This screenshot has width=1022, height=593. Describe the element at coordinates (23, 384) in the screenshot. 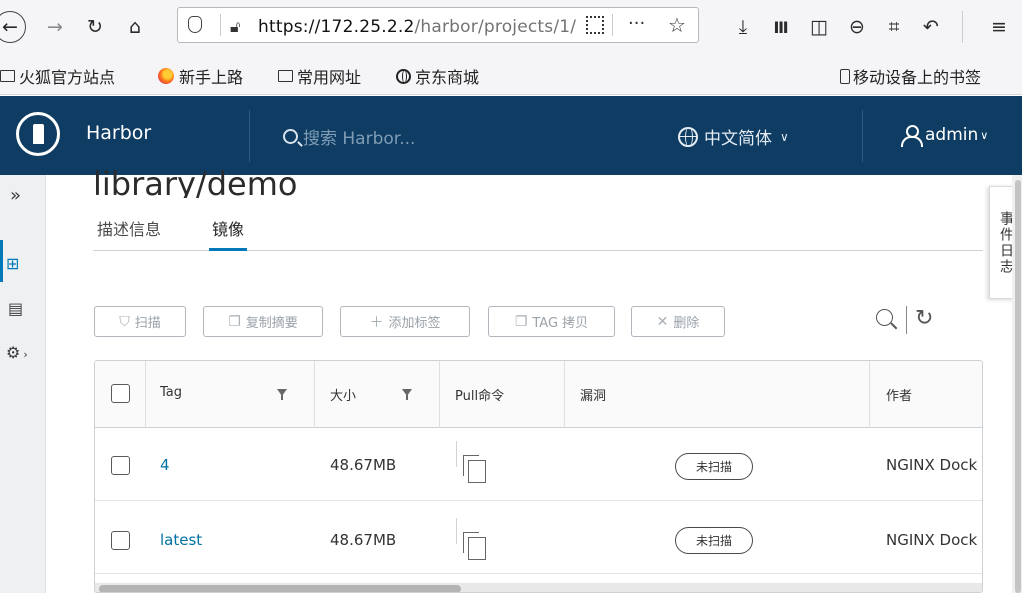

I see `left-nav: » ⊞ ▤ ⚙ ›` at that location.